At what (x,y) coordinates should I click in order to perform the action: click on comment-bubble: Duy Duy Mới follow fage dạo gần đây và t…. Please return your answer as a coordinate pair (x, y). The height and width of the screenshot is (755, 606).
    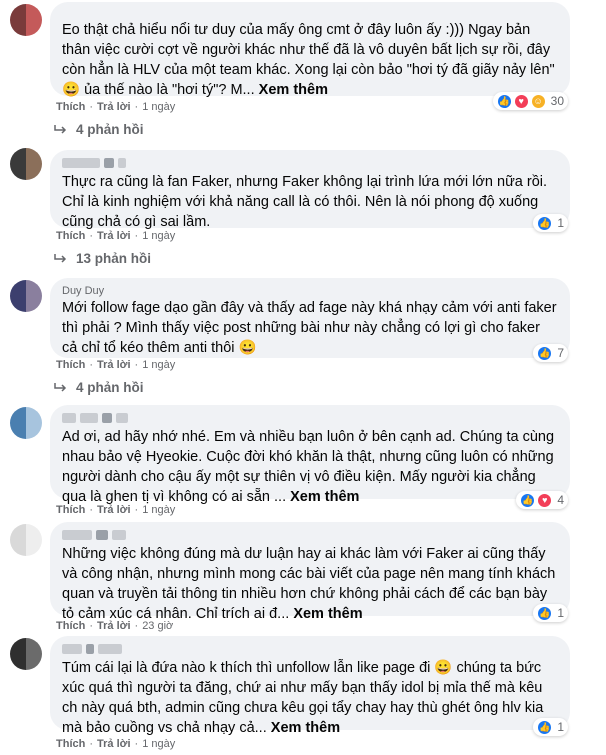
    Looking at the image, I should click on (310, 320).